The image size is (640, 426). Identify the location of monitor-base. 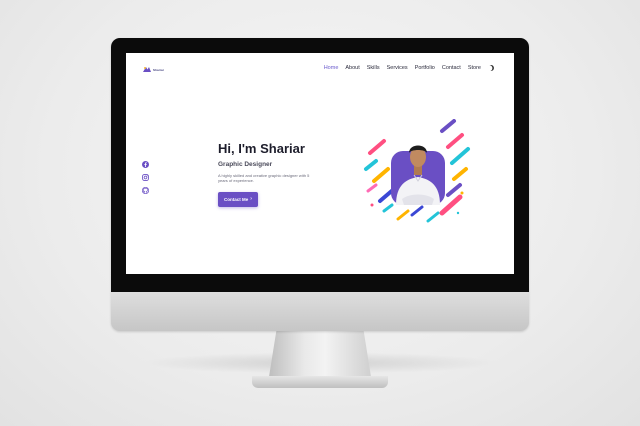
(320, 382).